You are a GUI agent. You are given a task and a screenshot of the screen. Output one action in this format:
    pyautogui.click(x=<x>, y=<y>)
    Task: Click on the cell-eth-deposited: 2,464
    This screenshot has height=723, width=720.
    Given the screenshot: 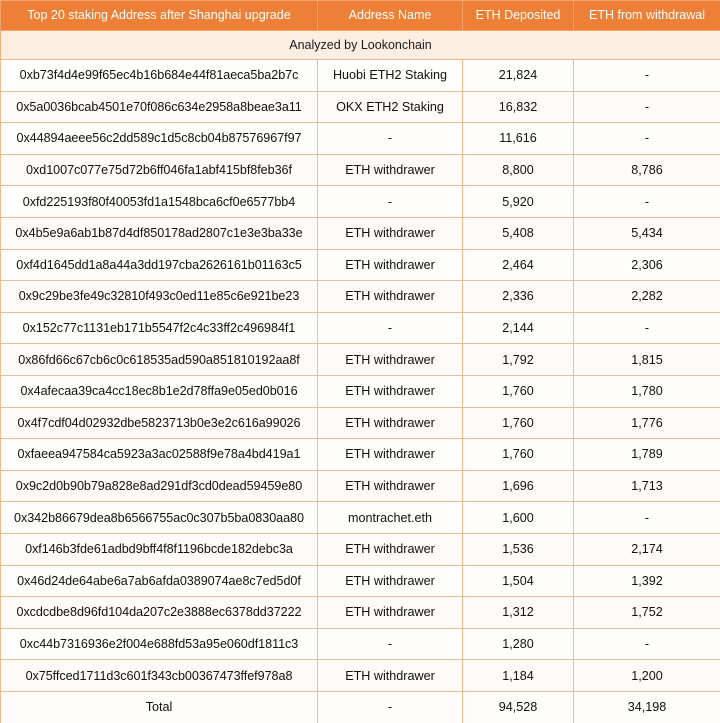 What is the action you would take?
    pyautogui.click(x=518, y=265)
    